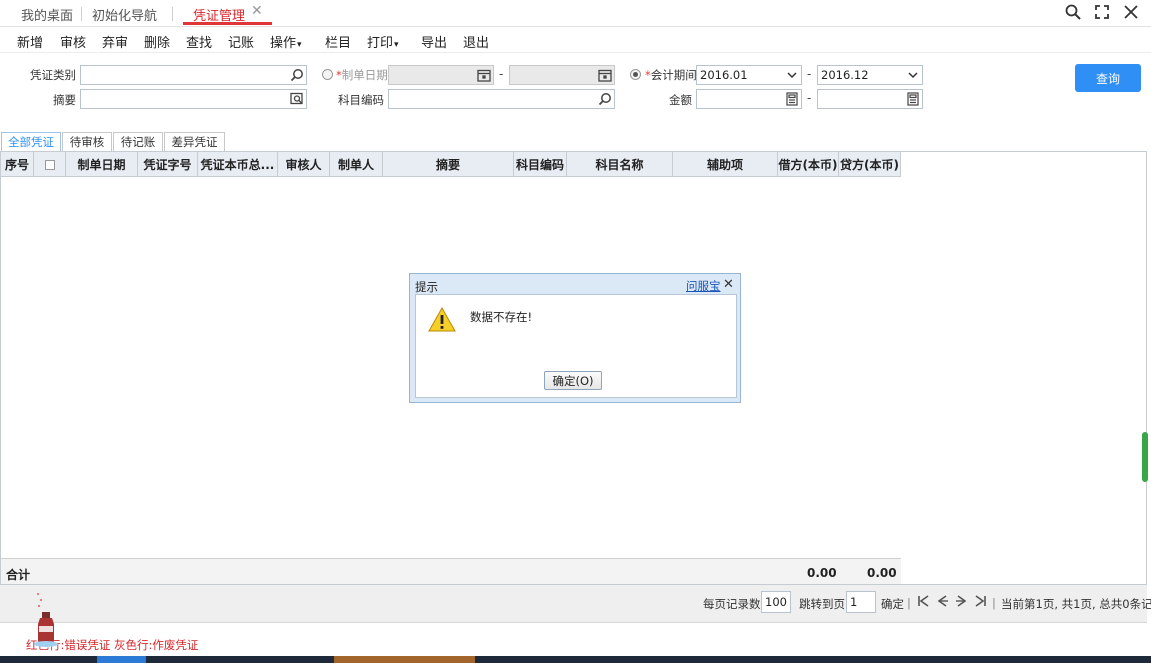 The height and width of the screenshot is (663, 1151). Describe the element at coordinates (882, 573) in the screenshot. I see `total-credit: 0.00` at that location.